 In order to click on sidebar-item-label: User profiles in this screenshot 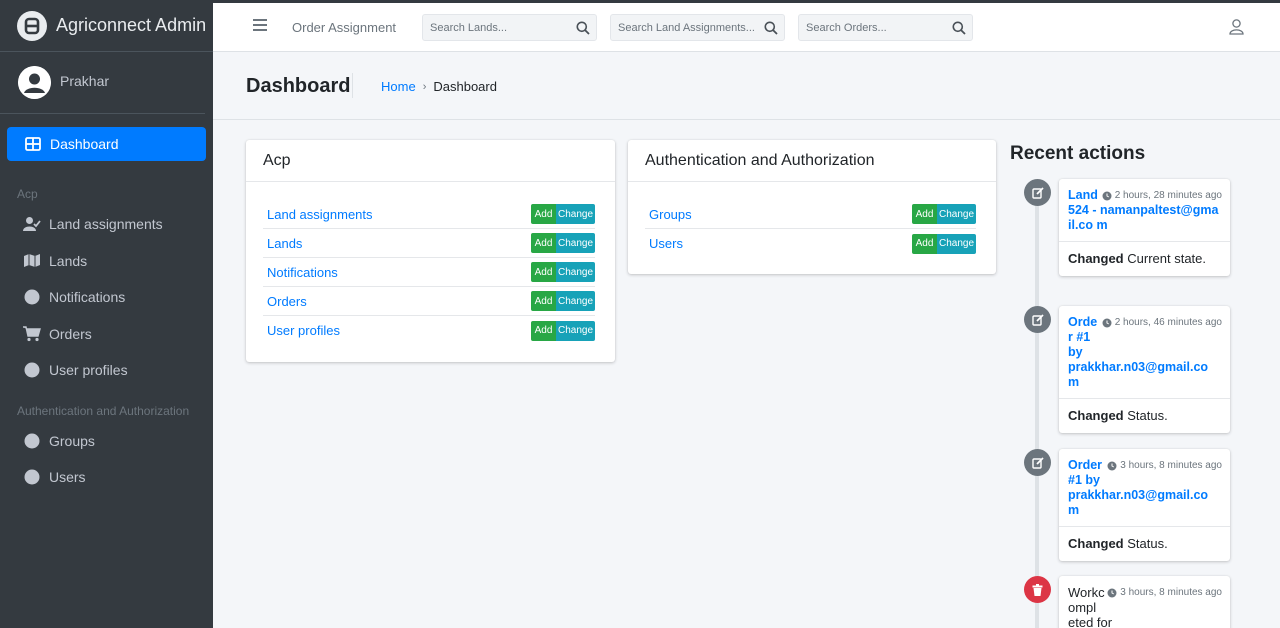, I will do `click(88, 370)`.